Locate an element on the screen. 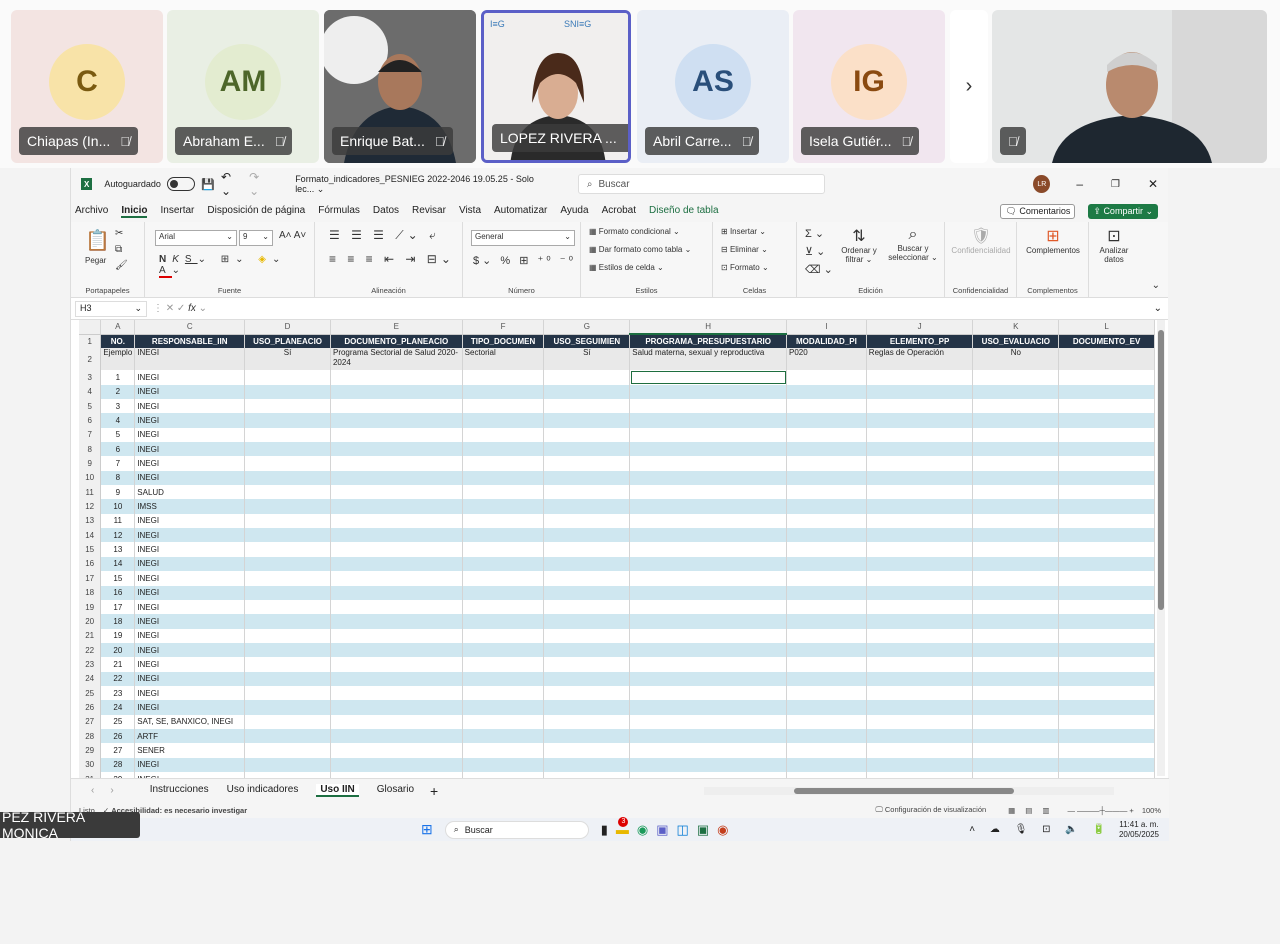 The height and width of the screenshot is (944, 1280). table-cell: 23 is located at coordinates (118, 693).